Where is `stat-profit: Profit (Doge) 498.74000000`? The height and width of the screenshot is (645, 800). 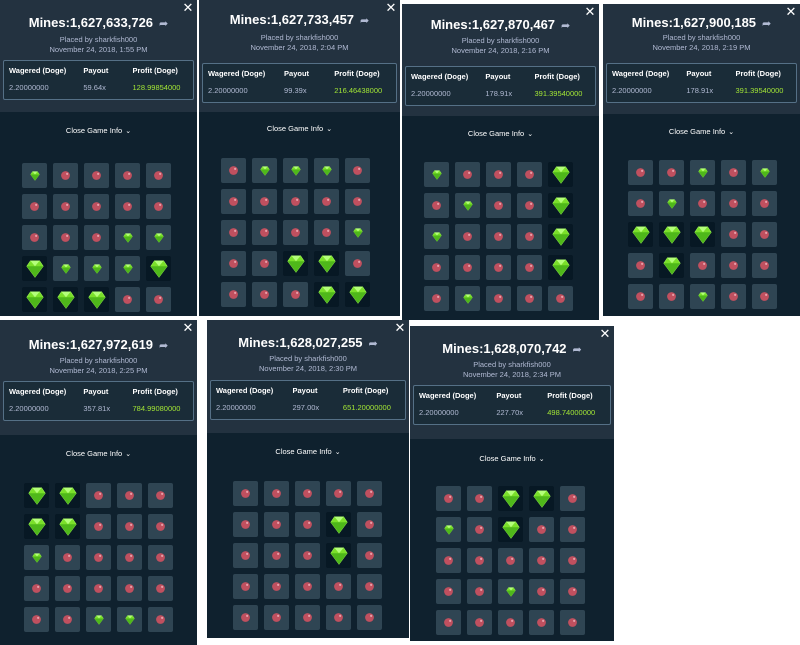 stat-profit: Profit (Doge) 498.74000000 is located at coordinates (571, 404).